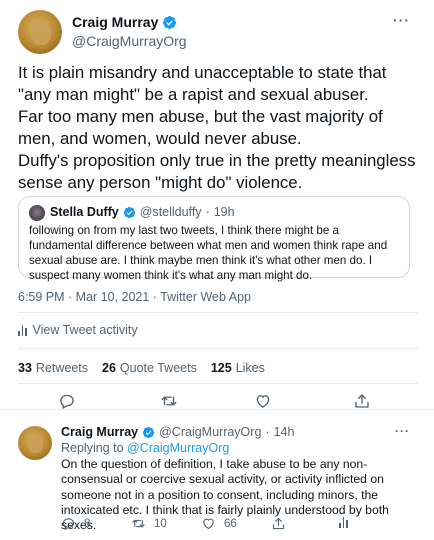  I want to click on reply-analytics-button, so click(343, 522).